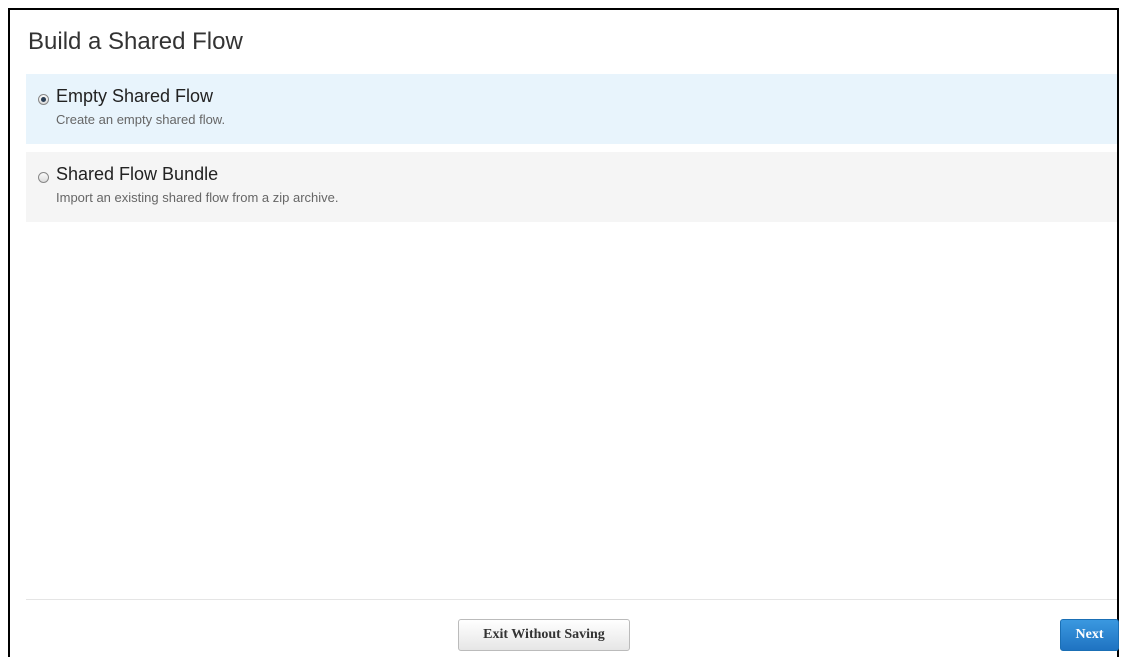 Image resolution: width=1123 pixels, height=659 pixels. I want to click on exit-without-saving-button: Exit Without Saving, so click(544, 635).